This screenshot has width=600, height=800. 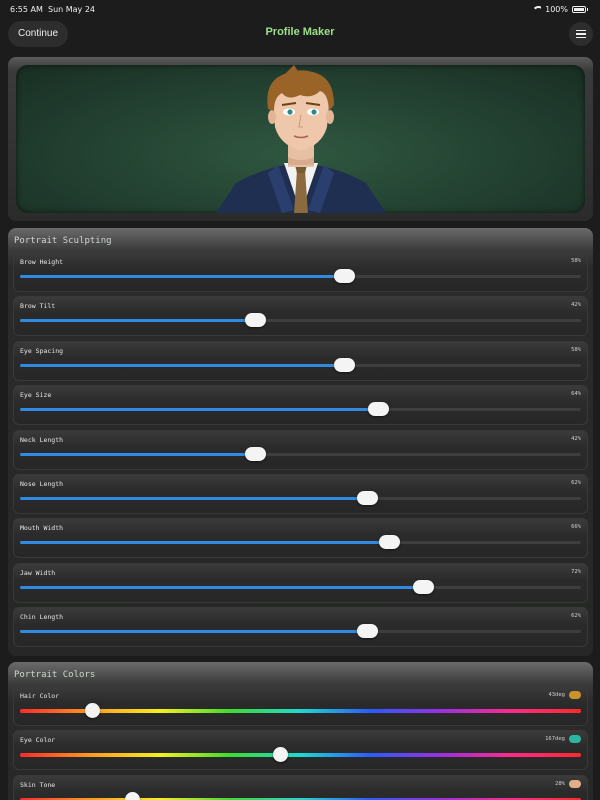 What do you see at coordinates (42, 350) in the screenshot?
I see `slider-label: Eye Spacing` at bounding box center [42, 350].